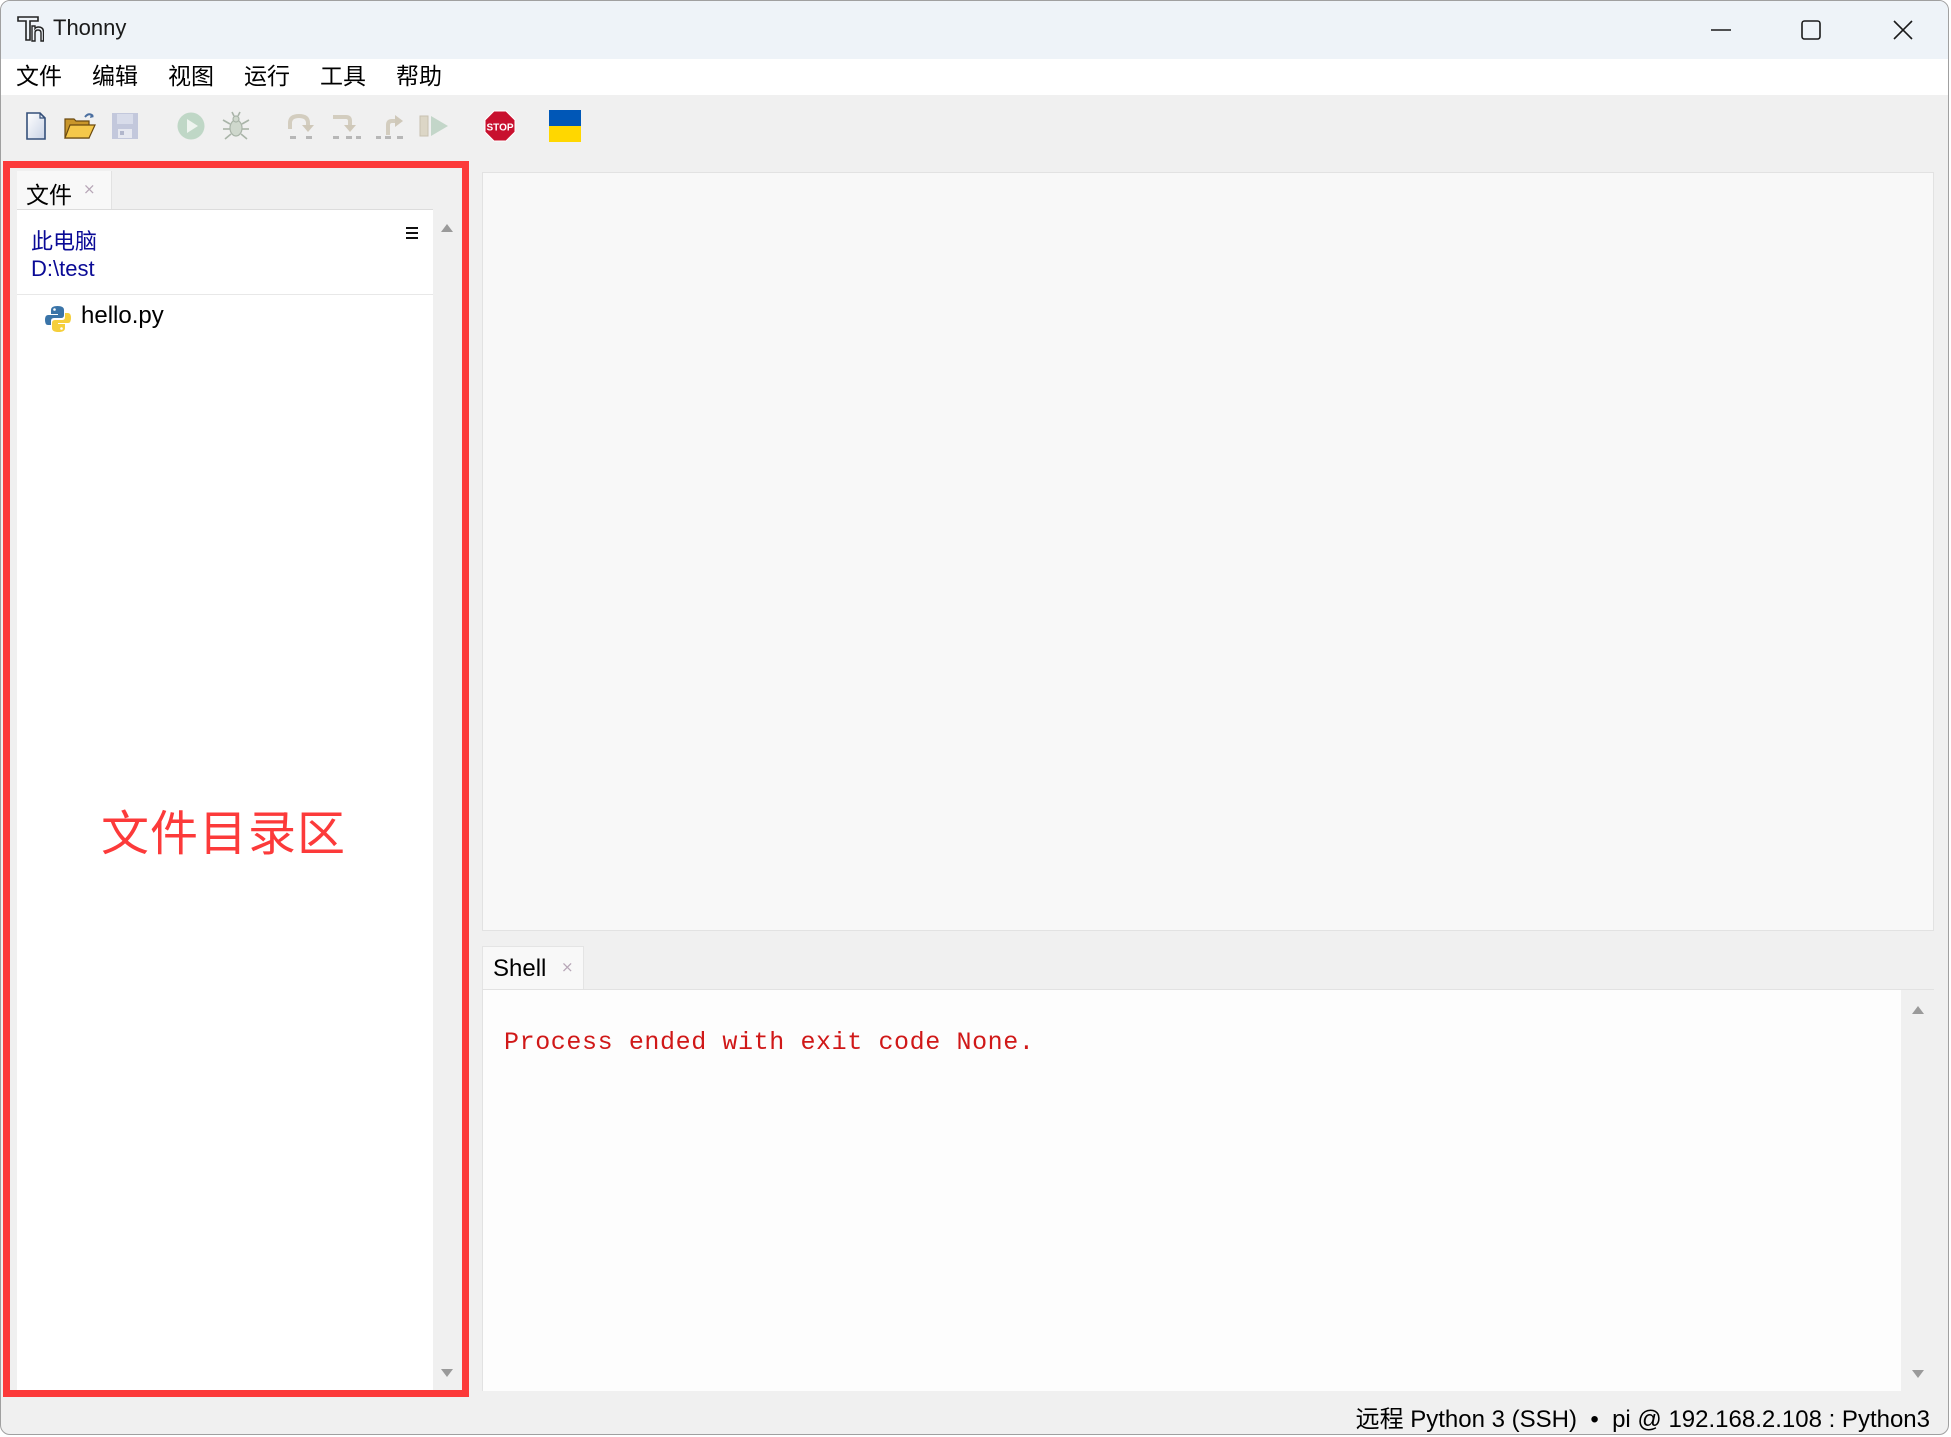 This screenshot has height=1437, width=1951. I want to click on debug-button, so click(236, 126).